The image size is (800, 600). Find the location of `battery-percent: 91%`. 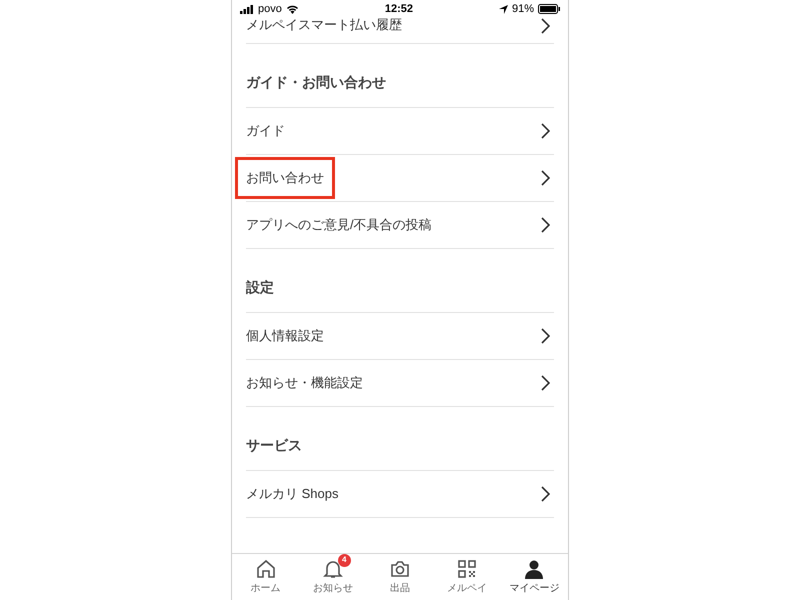

battery-percent: 91% is located at coordinates (523, 9).